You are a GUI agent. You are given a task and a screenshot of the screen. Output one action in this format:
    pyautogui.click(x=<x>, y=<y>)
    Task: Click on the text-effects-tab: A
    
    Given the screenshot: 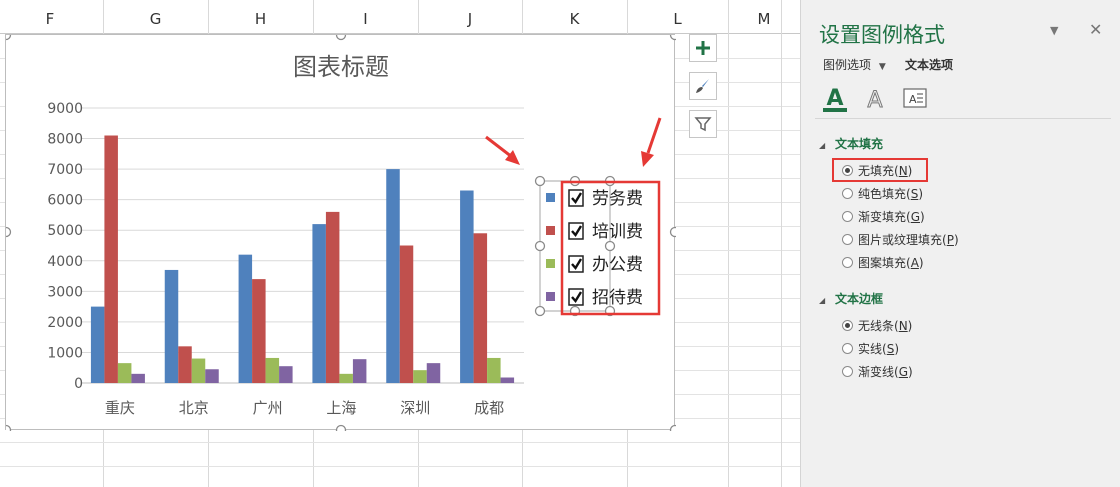 What is the action you would take?
    pyautogui.click(x=875, y=99)
    